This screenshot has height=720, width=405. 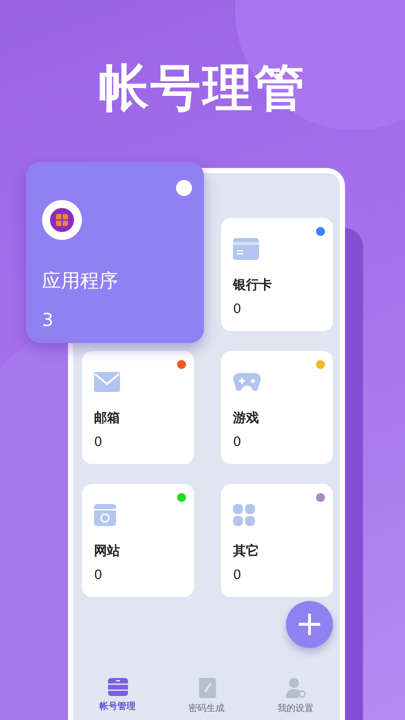 I want to click on envelope-icon, so click(x=107, y=382).